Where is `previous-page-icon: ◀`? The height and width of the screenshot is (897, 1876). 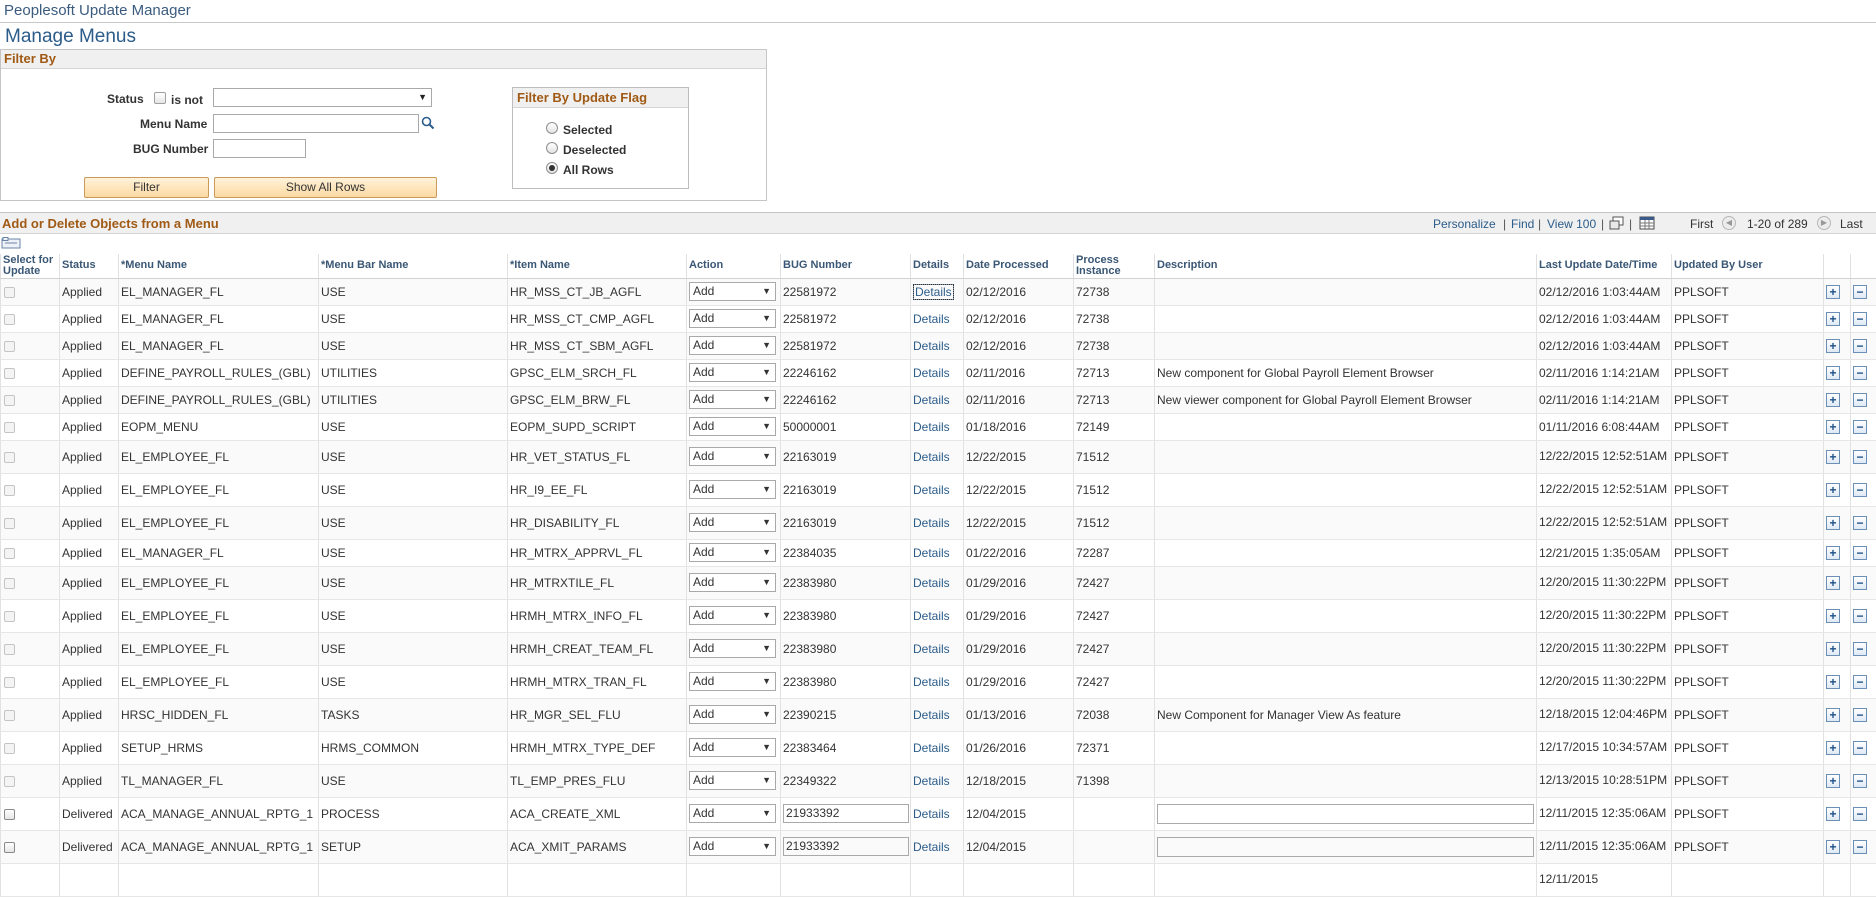
previous-page-icon: ◀ is located at coordinates (1729, 223).